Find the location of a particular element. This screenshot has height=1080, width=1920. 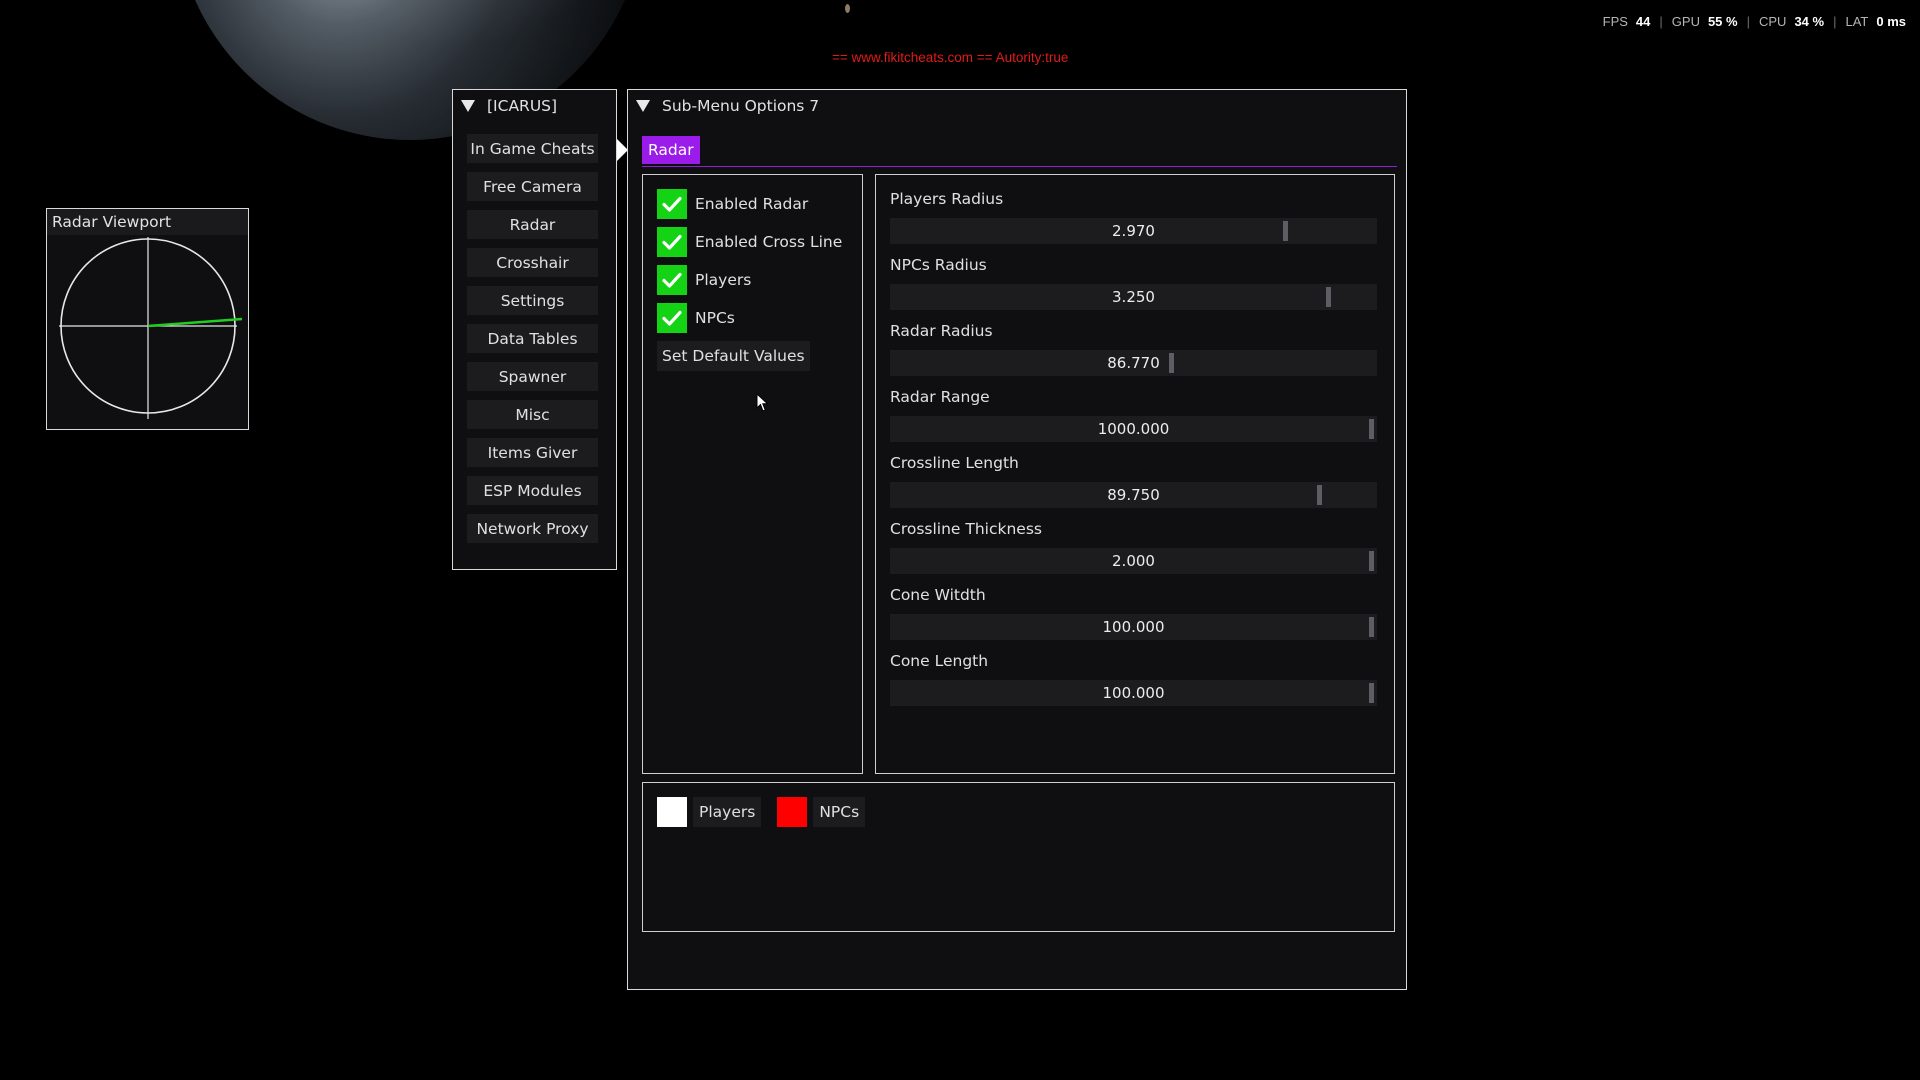

players-checkbox: Players is located at coordinates (704, 280).